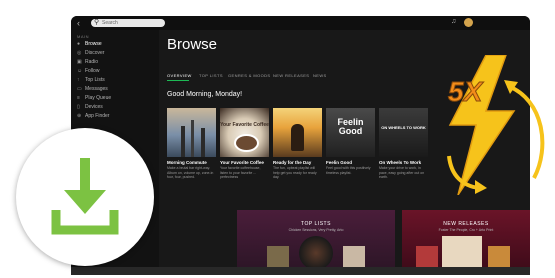 The height and width of the screenshot is (278, 555). What do you see at coordinates (78, 23) in the screenshot?
I see `chevron-left-icon: ‹` at bounding box center [78, 23].